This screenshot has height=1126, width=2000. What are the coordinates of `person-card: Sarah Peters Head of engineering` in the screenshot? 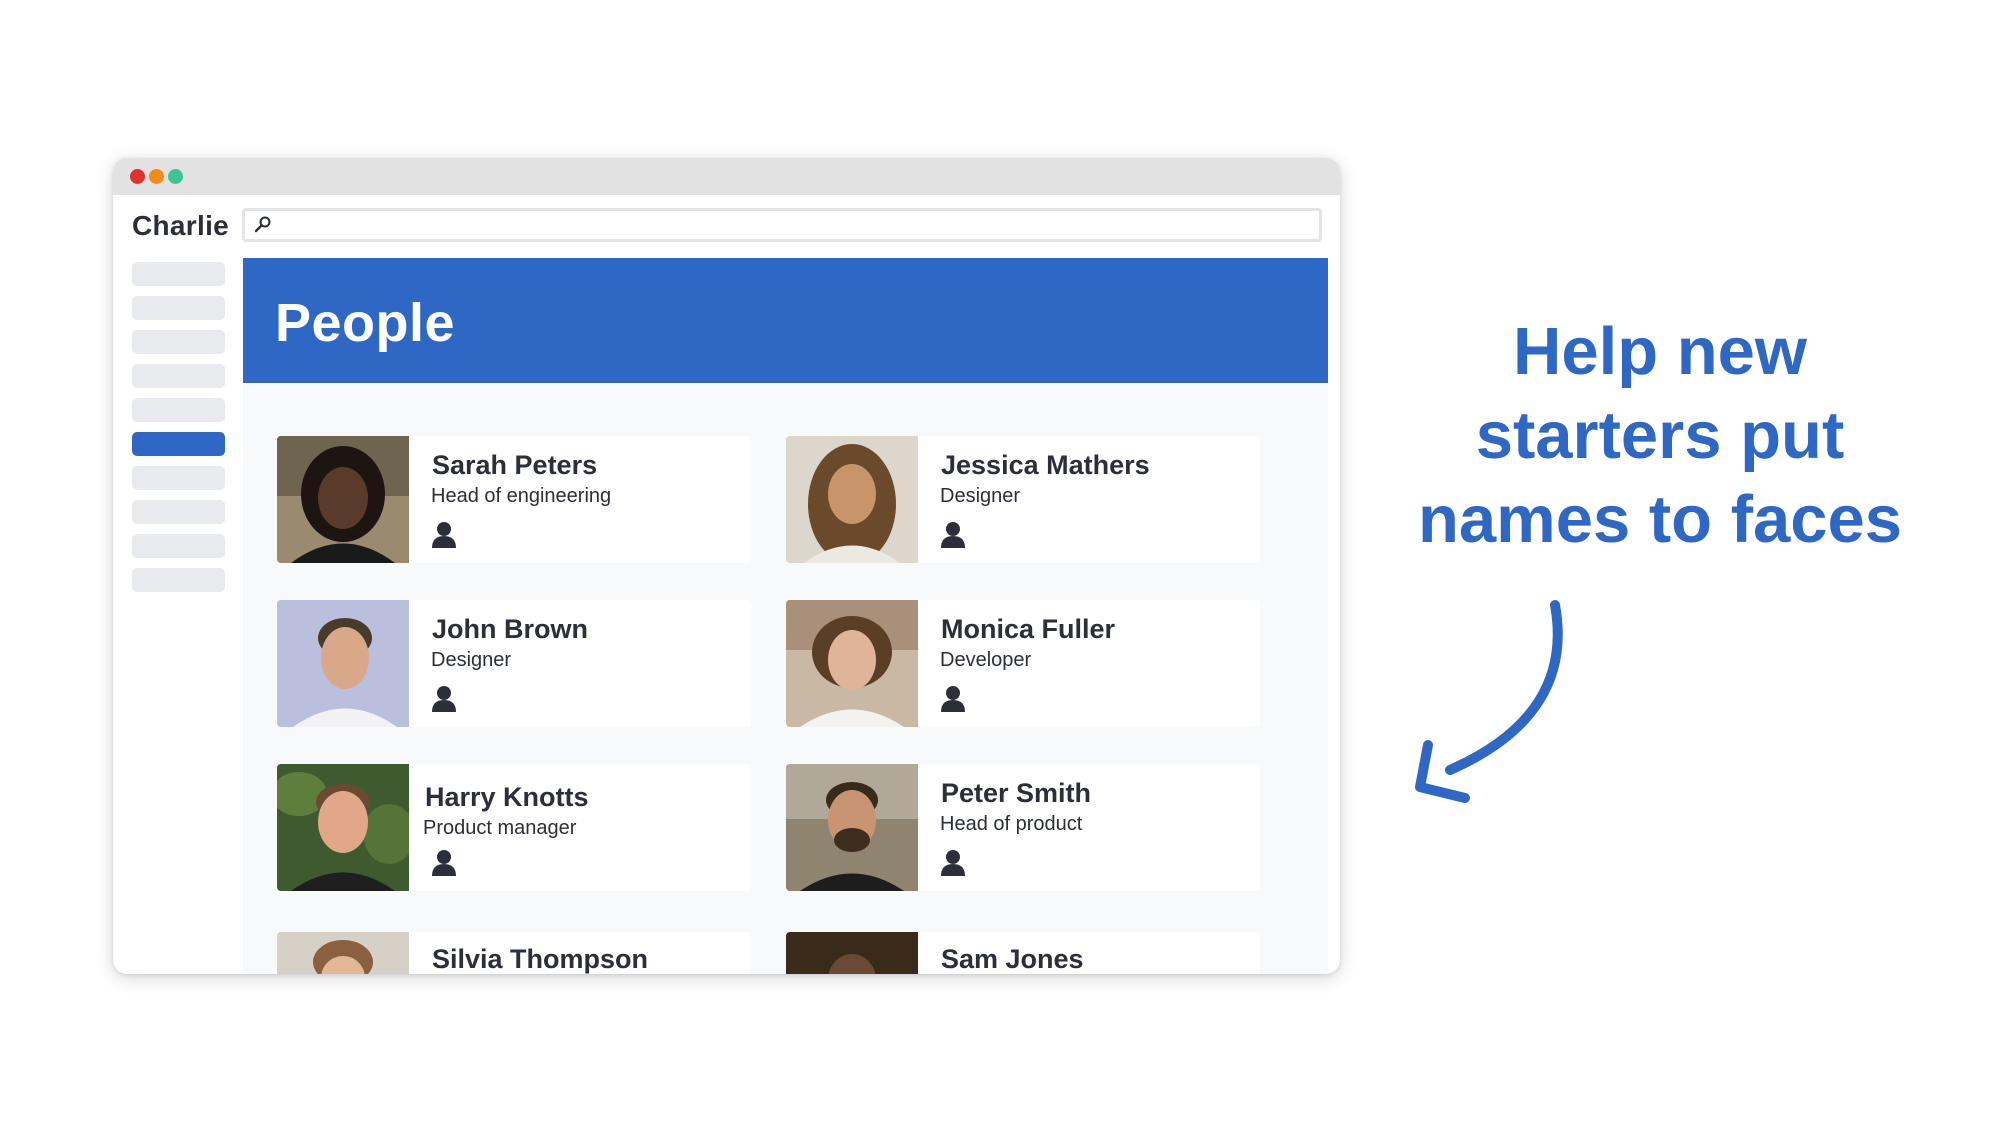 It's located at (514, 499).